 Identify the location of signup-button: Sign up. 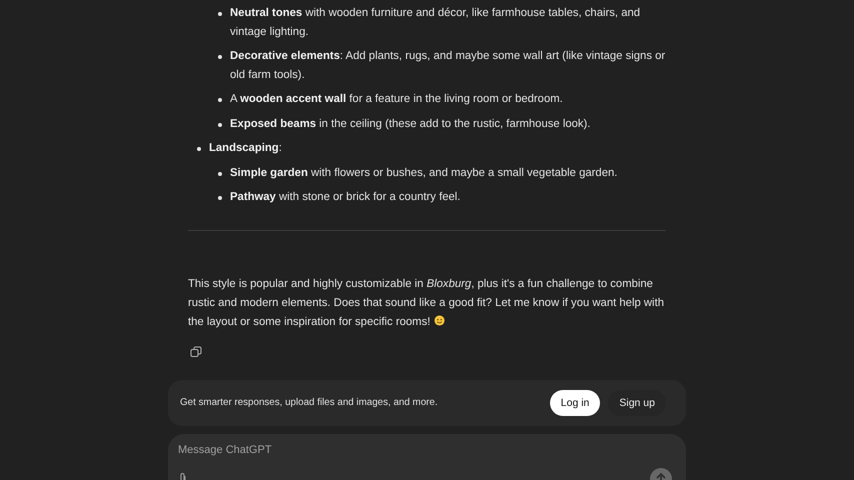
(637, 403).